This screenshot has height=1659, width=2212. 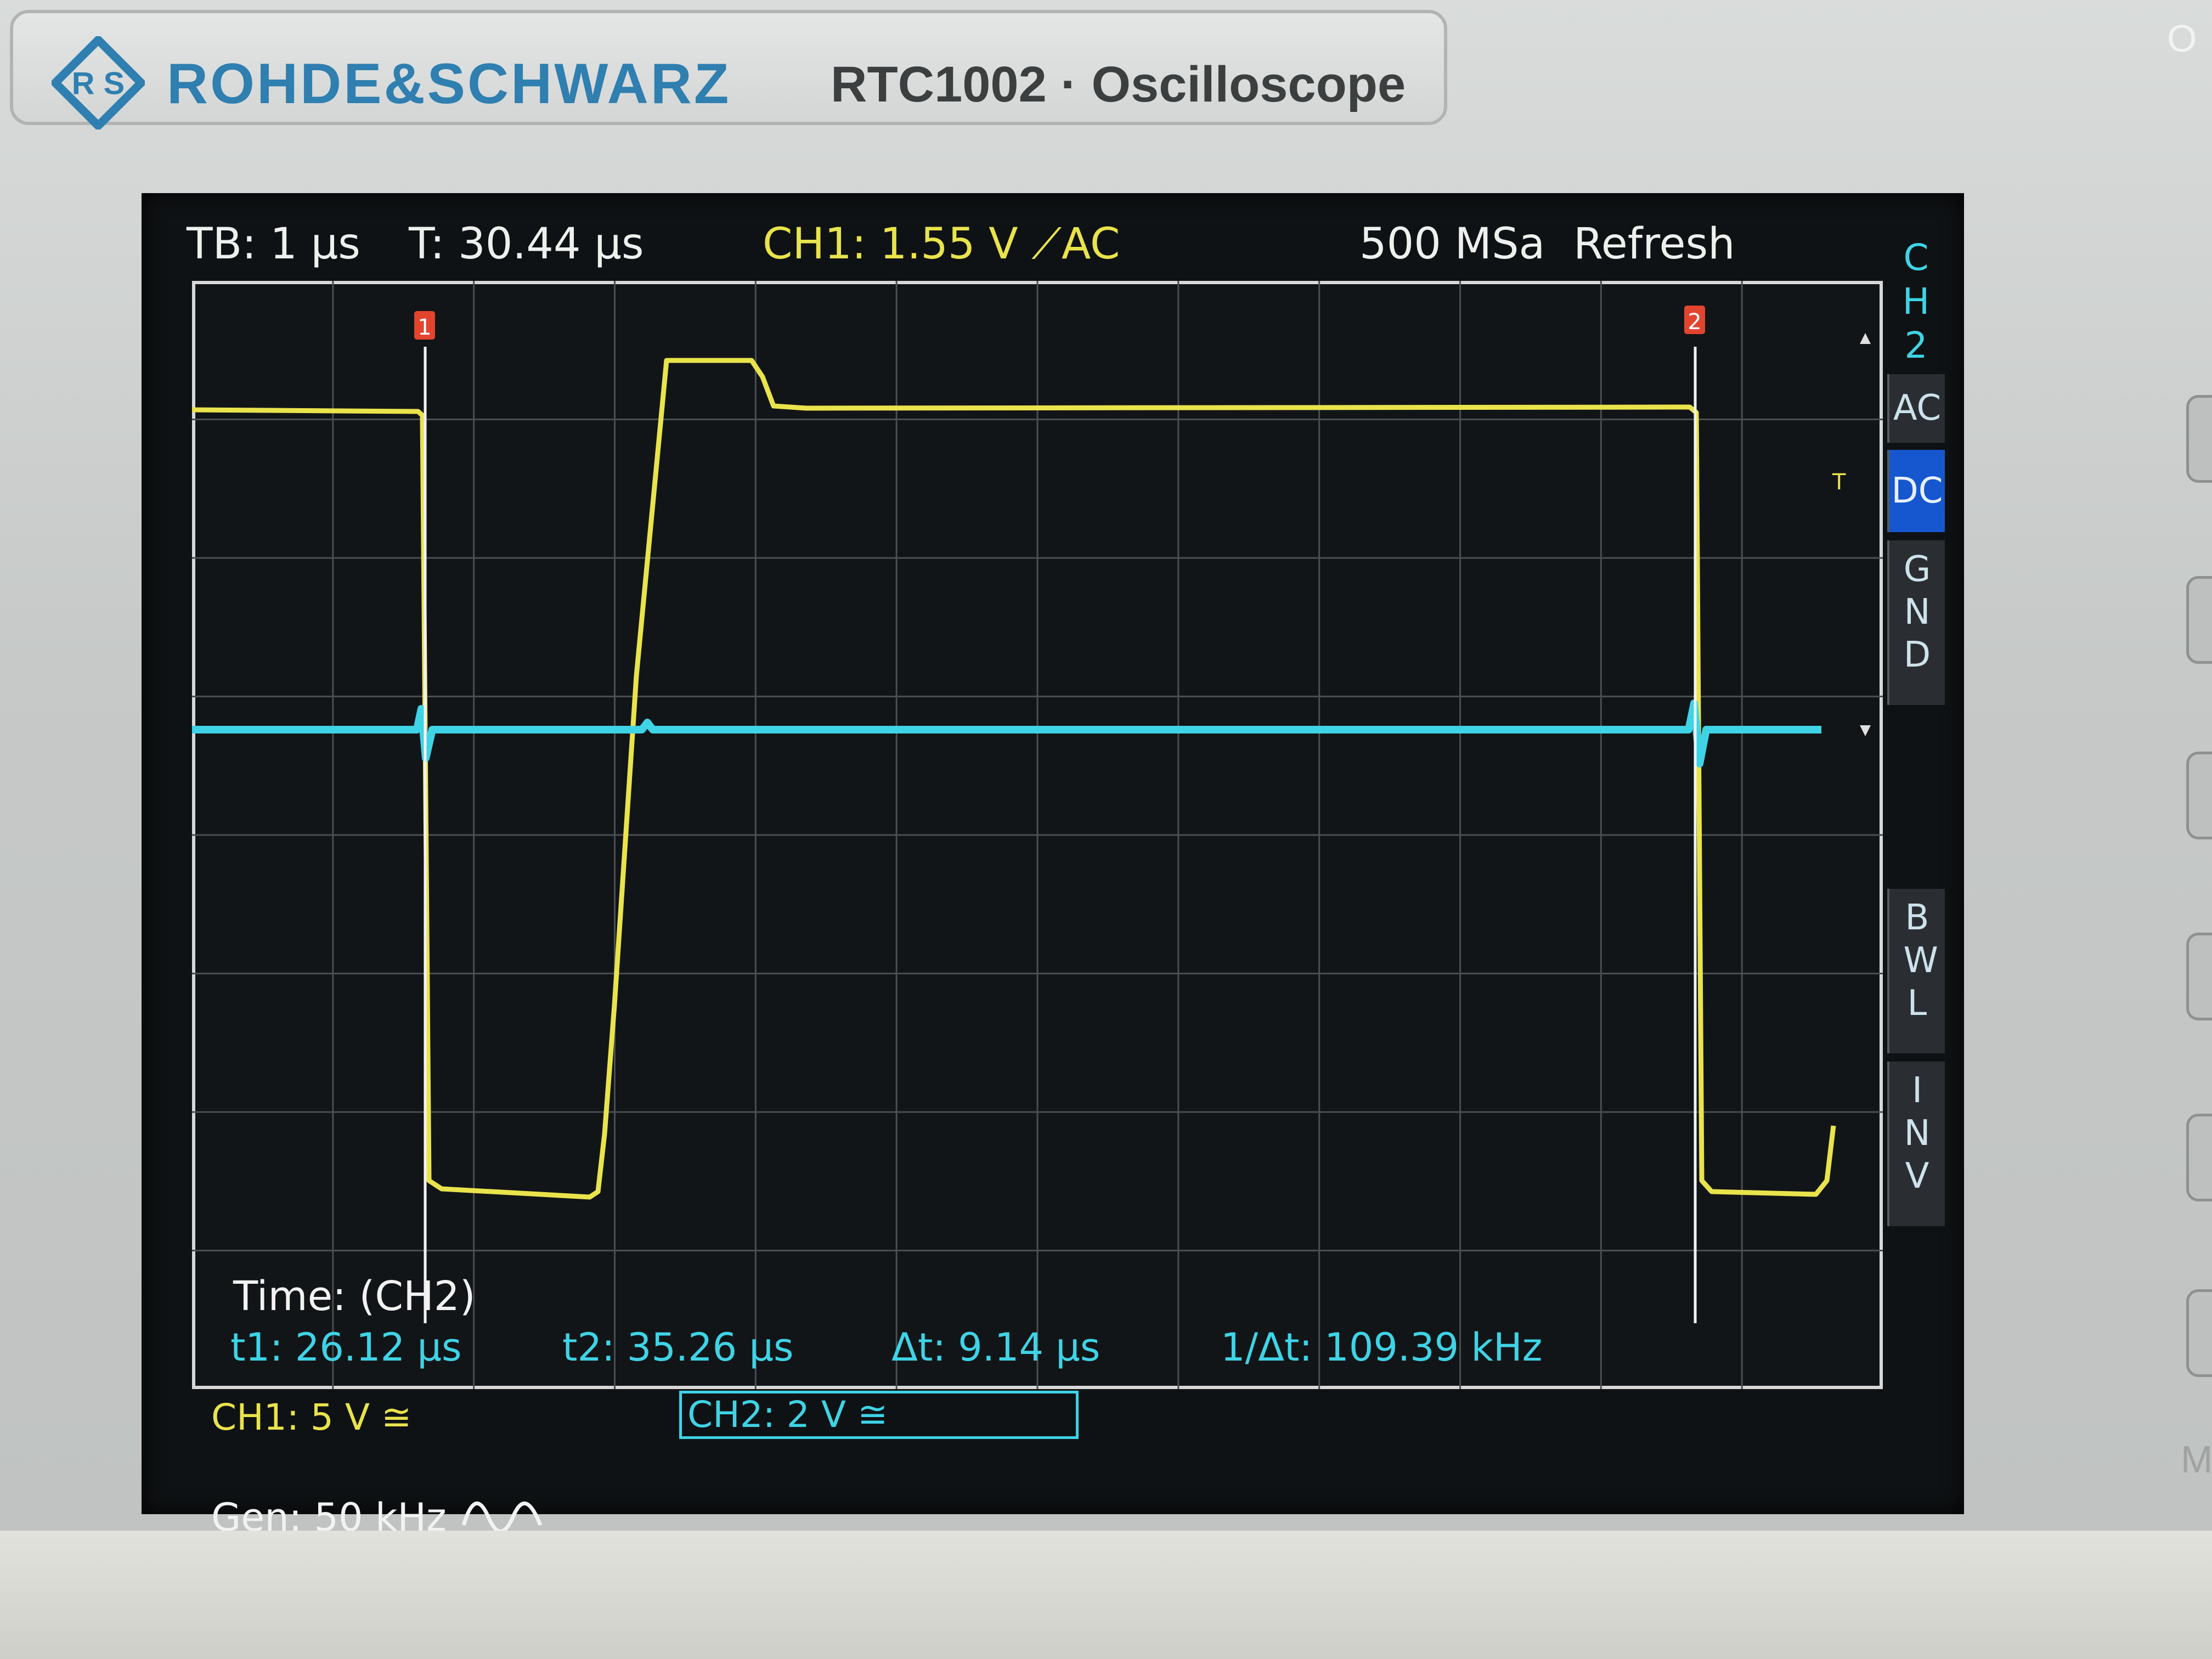 I want to click on sample-rate-readout: 500 MSa, so click(x=1452, y=244).